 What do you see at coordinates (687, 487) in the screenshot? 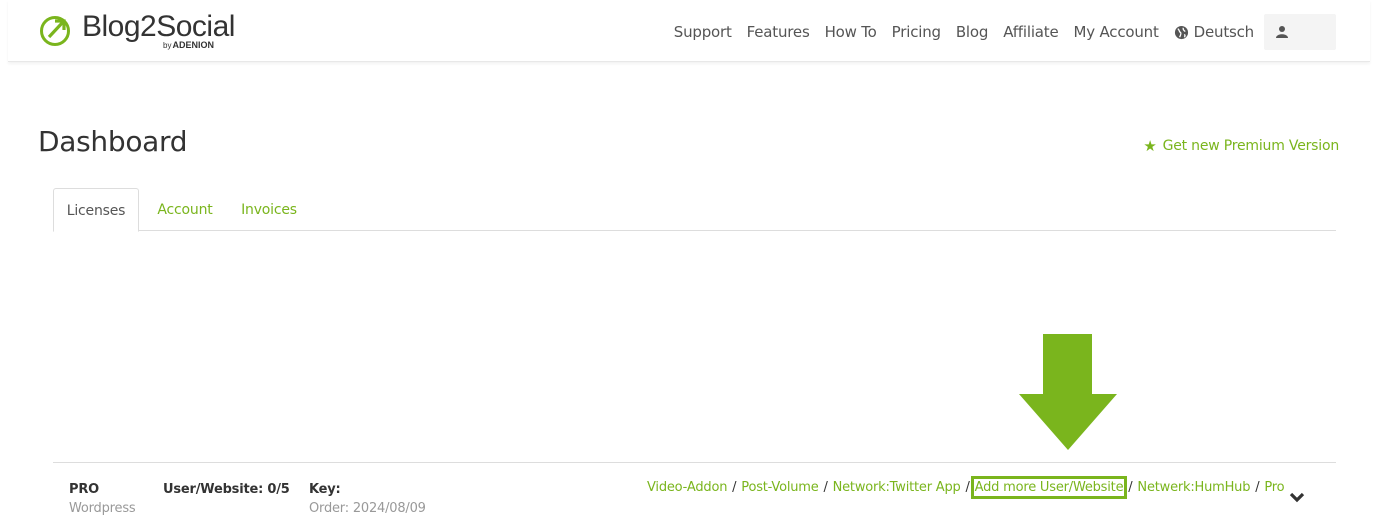
I see `addon-video: Video-Addon` at bounding box center [687, 487].